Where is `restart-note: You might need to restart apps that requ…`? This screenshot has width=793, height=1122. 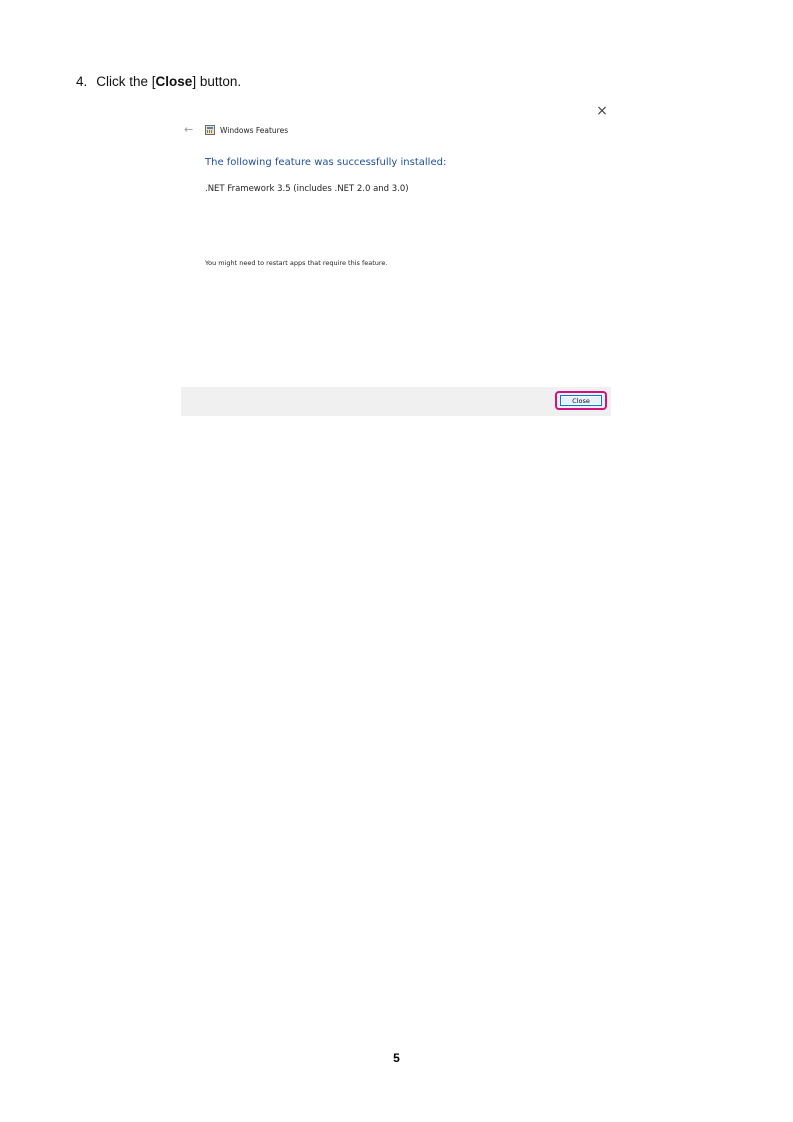
restart-note: You might need to restart apps that requ… is located at coordinates (296, 263).